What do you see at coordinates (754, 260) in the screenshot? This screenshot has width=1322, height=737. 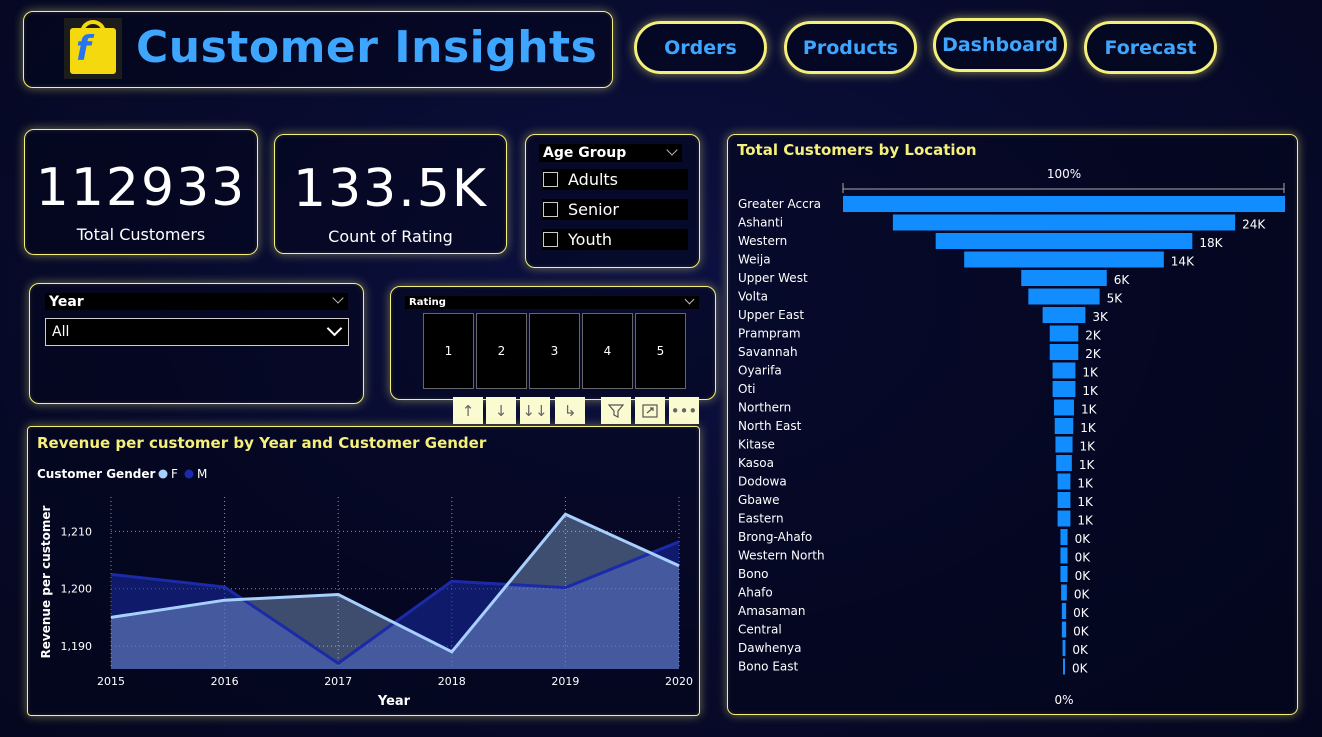 I see `category-label: Weija` at bounding box center [754, 260].